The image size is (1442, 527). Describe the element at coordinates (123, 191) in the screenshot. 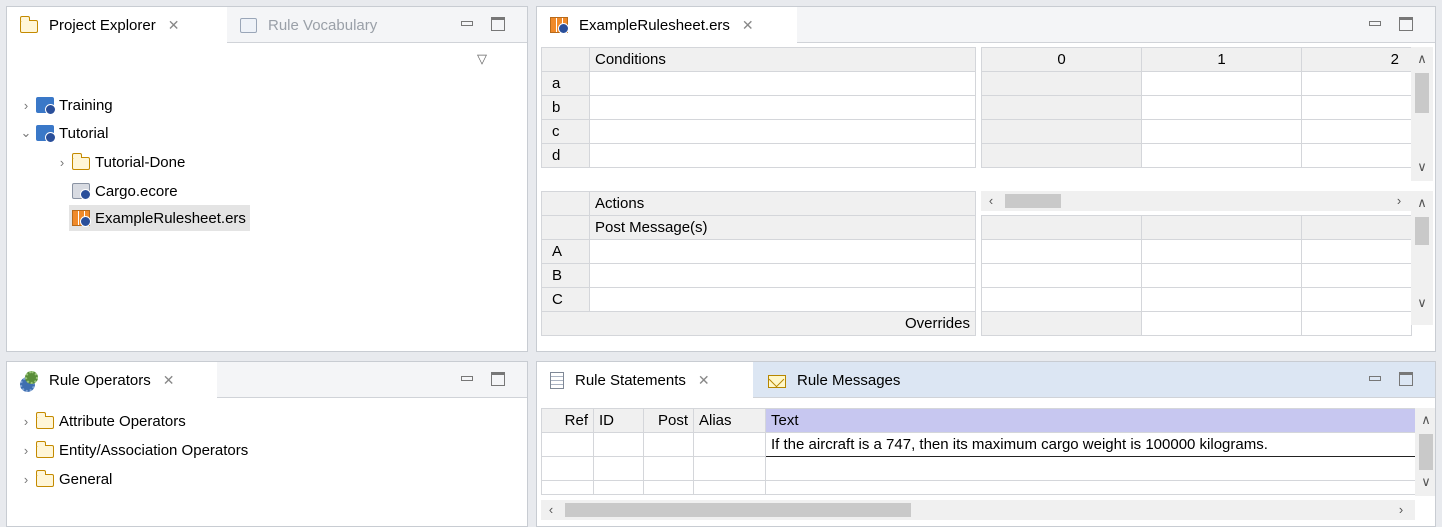

I see `tree-item-cargo-ecore: Cargo.ecore` at that location.